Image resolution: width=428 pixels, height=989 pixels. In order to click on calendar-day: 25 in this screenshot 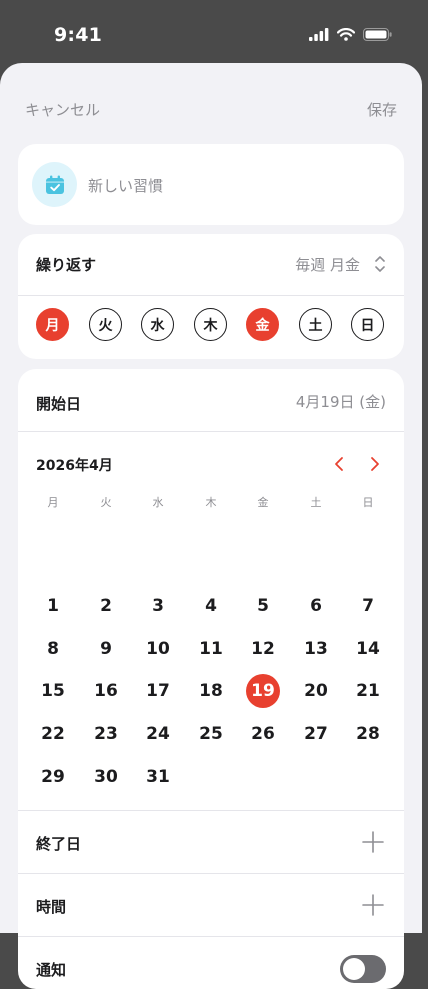, I will do `click(211, 734)`.